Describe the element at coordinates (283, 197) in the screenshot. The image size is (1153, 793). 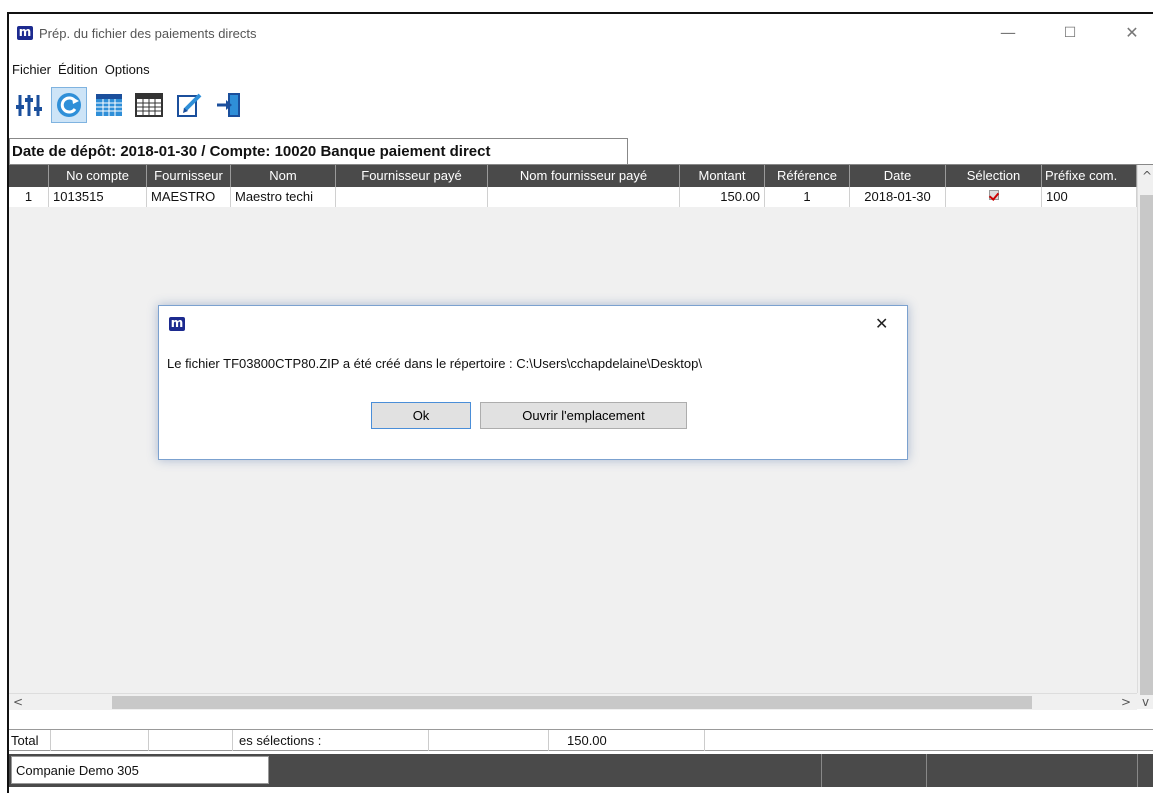
I see `cell-nom: Maestro techi` at that location.